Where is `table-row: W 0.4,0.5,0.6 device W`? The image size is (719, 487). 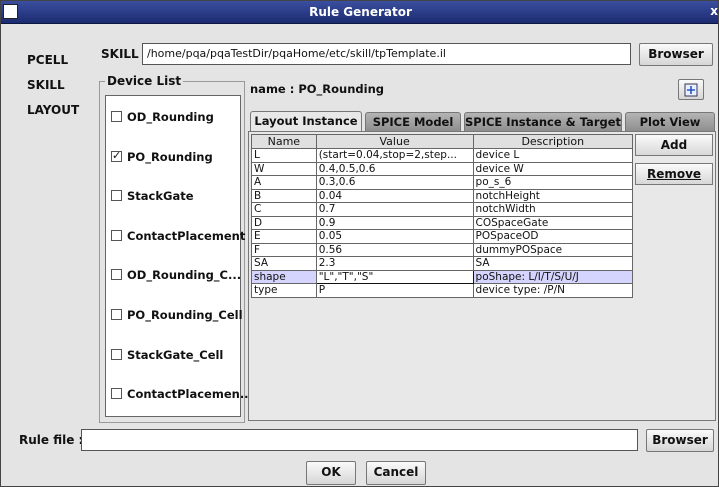 table-row: W 0.4,0.5,0.6 device W is located at coordinates (442, 168).